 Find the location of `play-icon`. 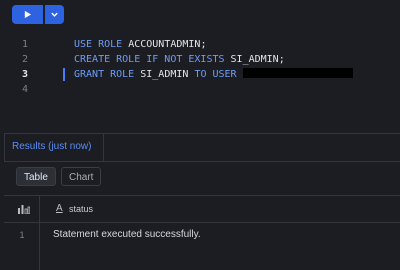

play-icon is located at coordinates (28, 14).